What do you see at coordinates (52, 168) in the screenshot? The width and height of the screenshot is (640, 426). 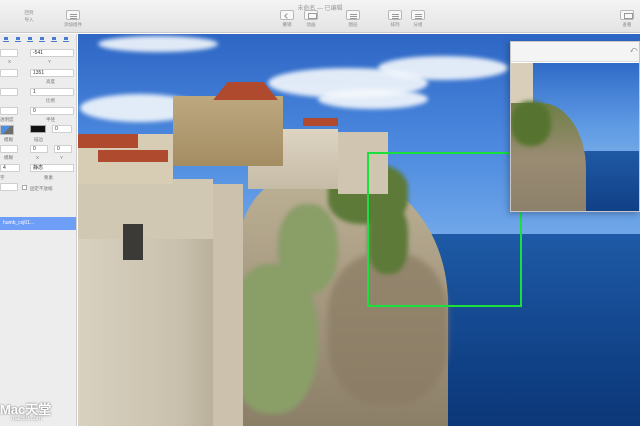 I see `blend-mode-select: 静态` at bounding box center [52, 168].